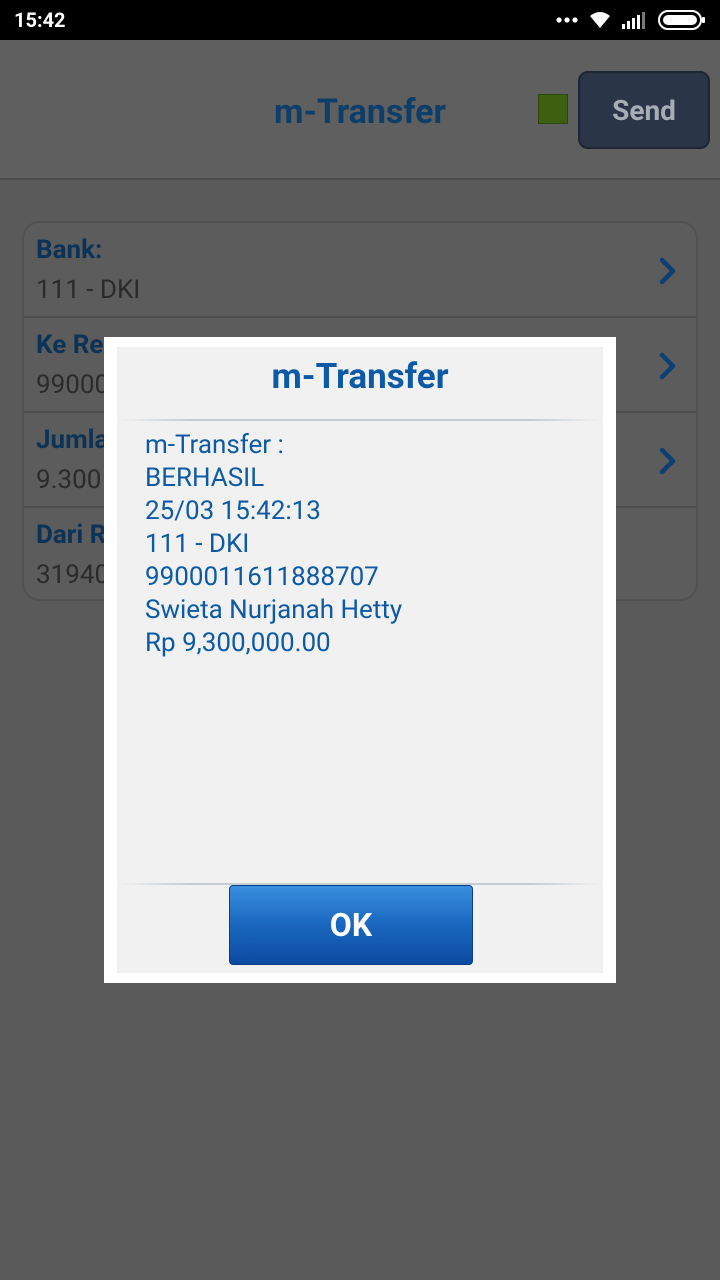 The width and height of the screenshot is (720, 1280). I want to click on row-label: Bank:, so click(69, 250).